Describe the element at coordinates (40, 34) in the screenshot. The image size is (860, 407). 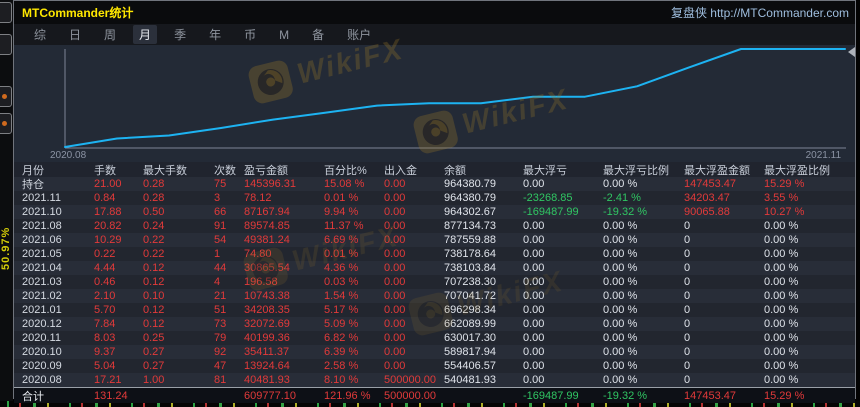
I see `menu-item-zonghe: 综` at that location.